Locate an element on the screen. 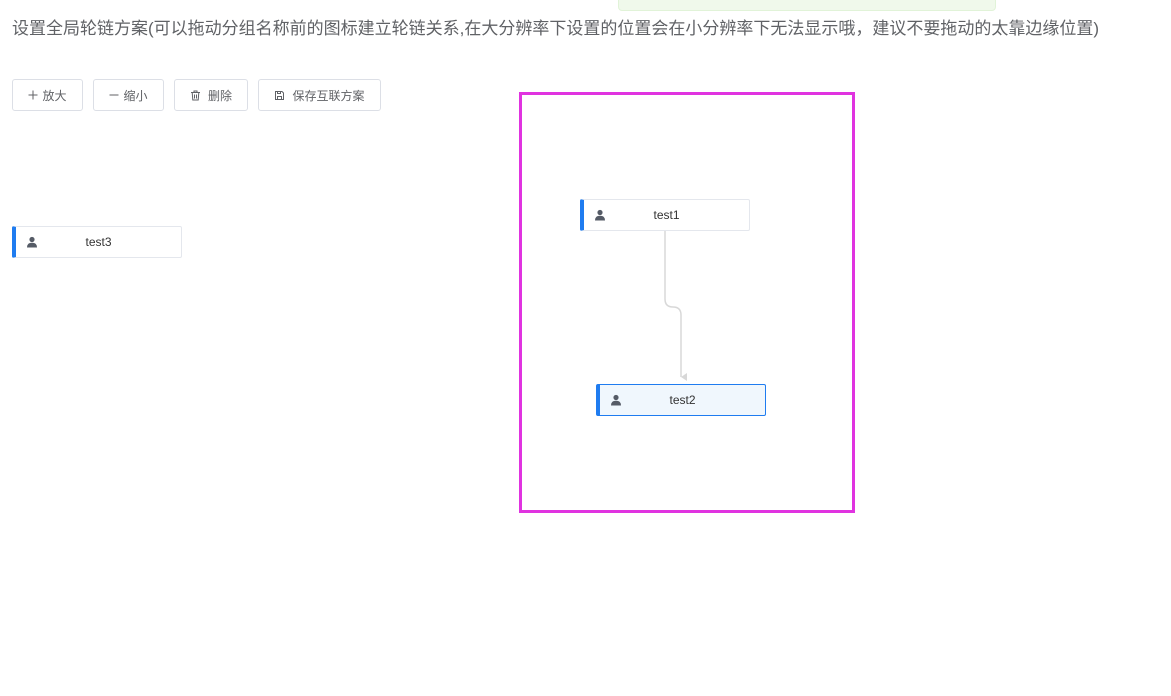 This screenshot has width=1171, height=696. zoom-in-label: 放大 is located at coordinates (54, 95).